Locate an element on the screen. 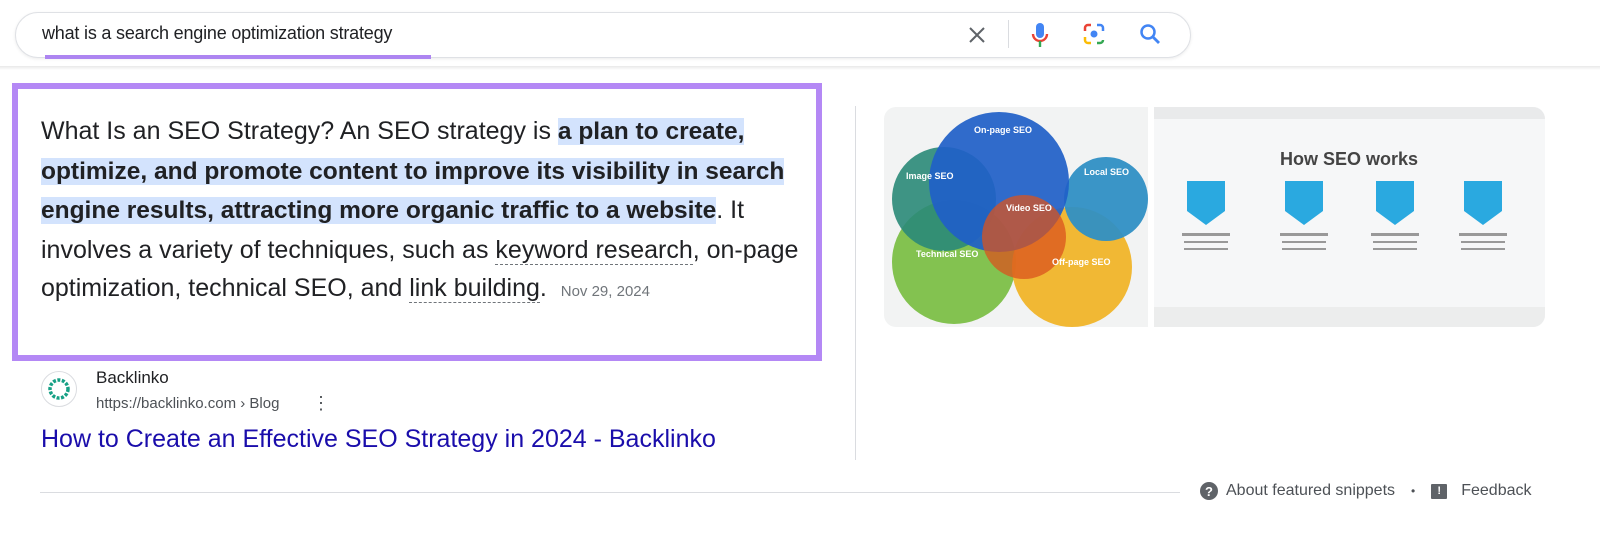 This screenshot has width=1600, height=536. how-seo-title: How SEO works is located at coordinates (1349, 159).